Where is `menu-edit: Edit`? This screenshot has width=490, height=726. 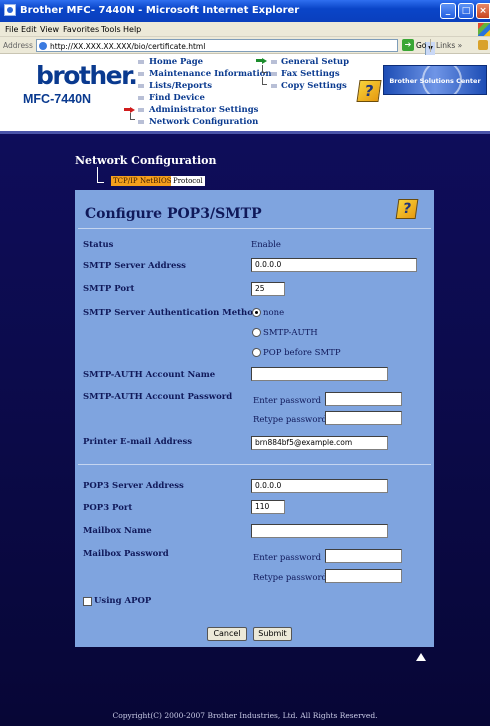
menu-edit: Edit is located at coordinates (29, 29).